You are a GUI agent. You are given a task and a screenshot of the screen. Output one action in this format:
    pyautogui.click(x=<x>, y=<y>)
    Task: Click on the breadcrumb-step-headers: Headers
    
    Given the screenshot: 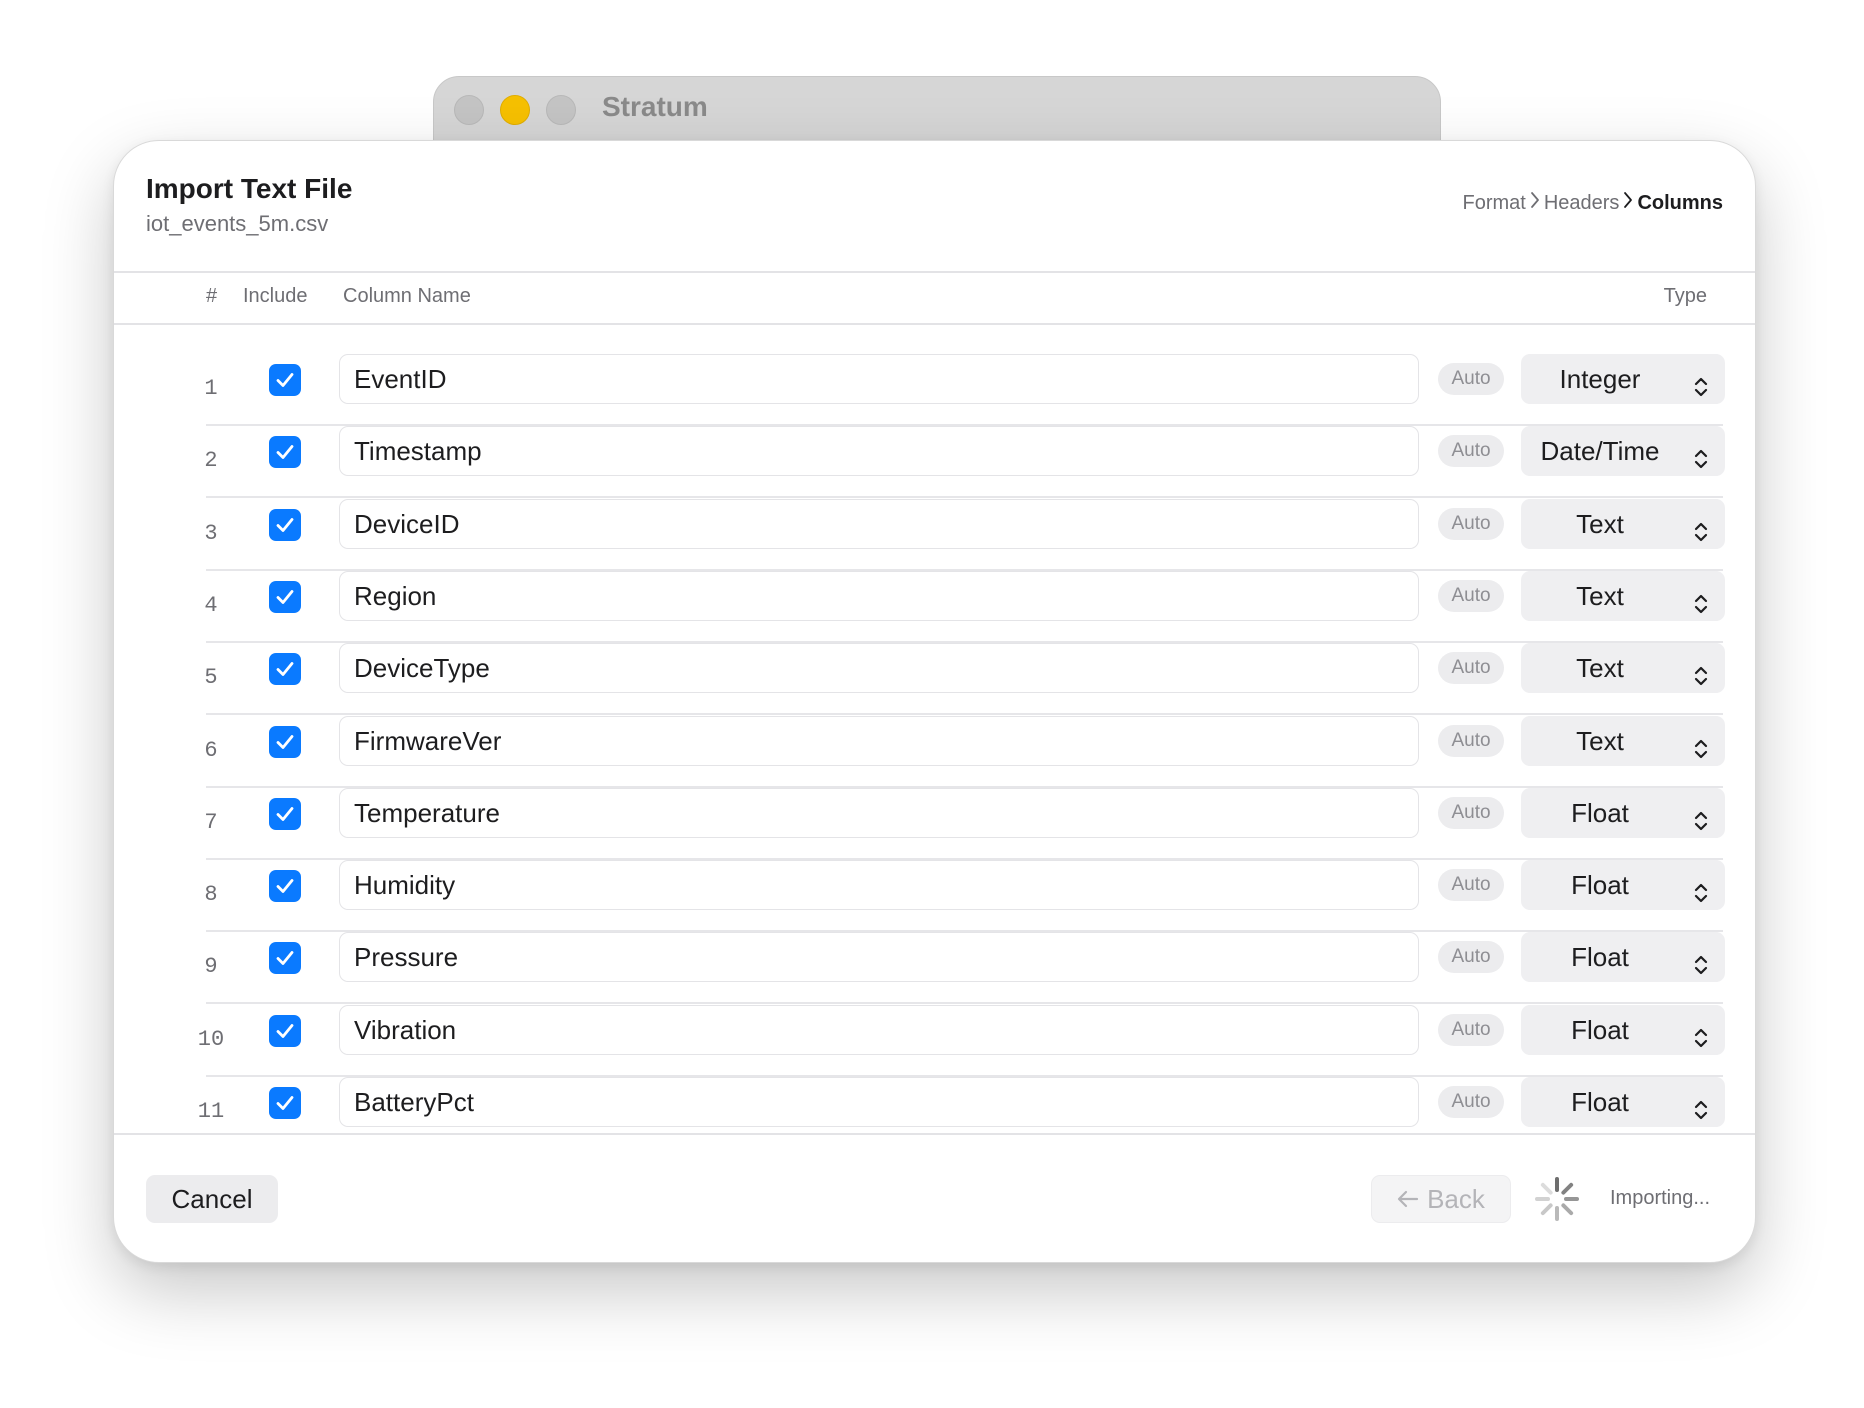 What is the action you would take?
    pyautogui.click(x=1582, y=203)
    